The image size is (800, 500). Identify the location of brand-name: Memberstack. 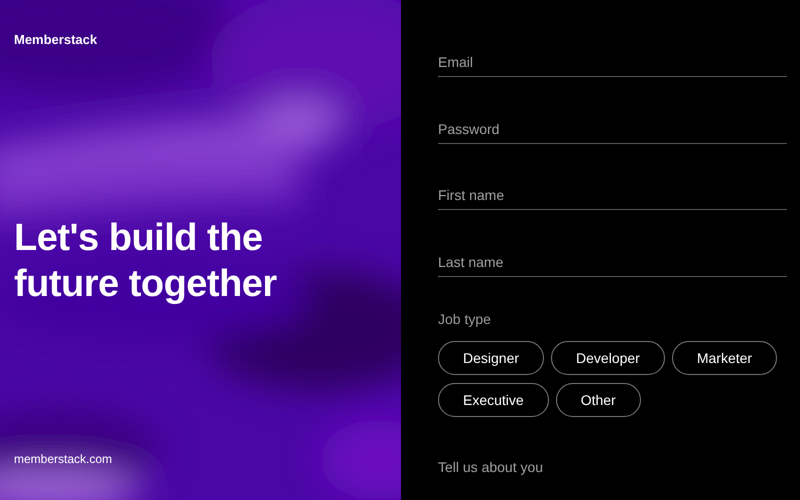
(56, 39).